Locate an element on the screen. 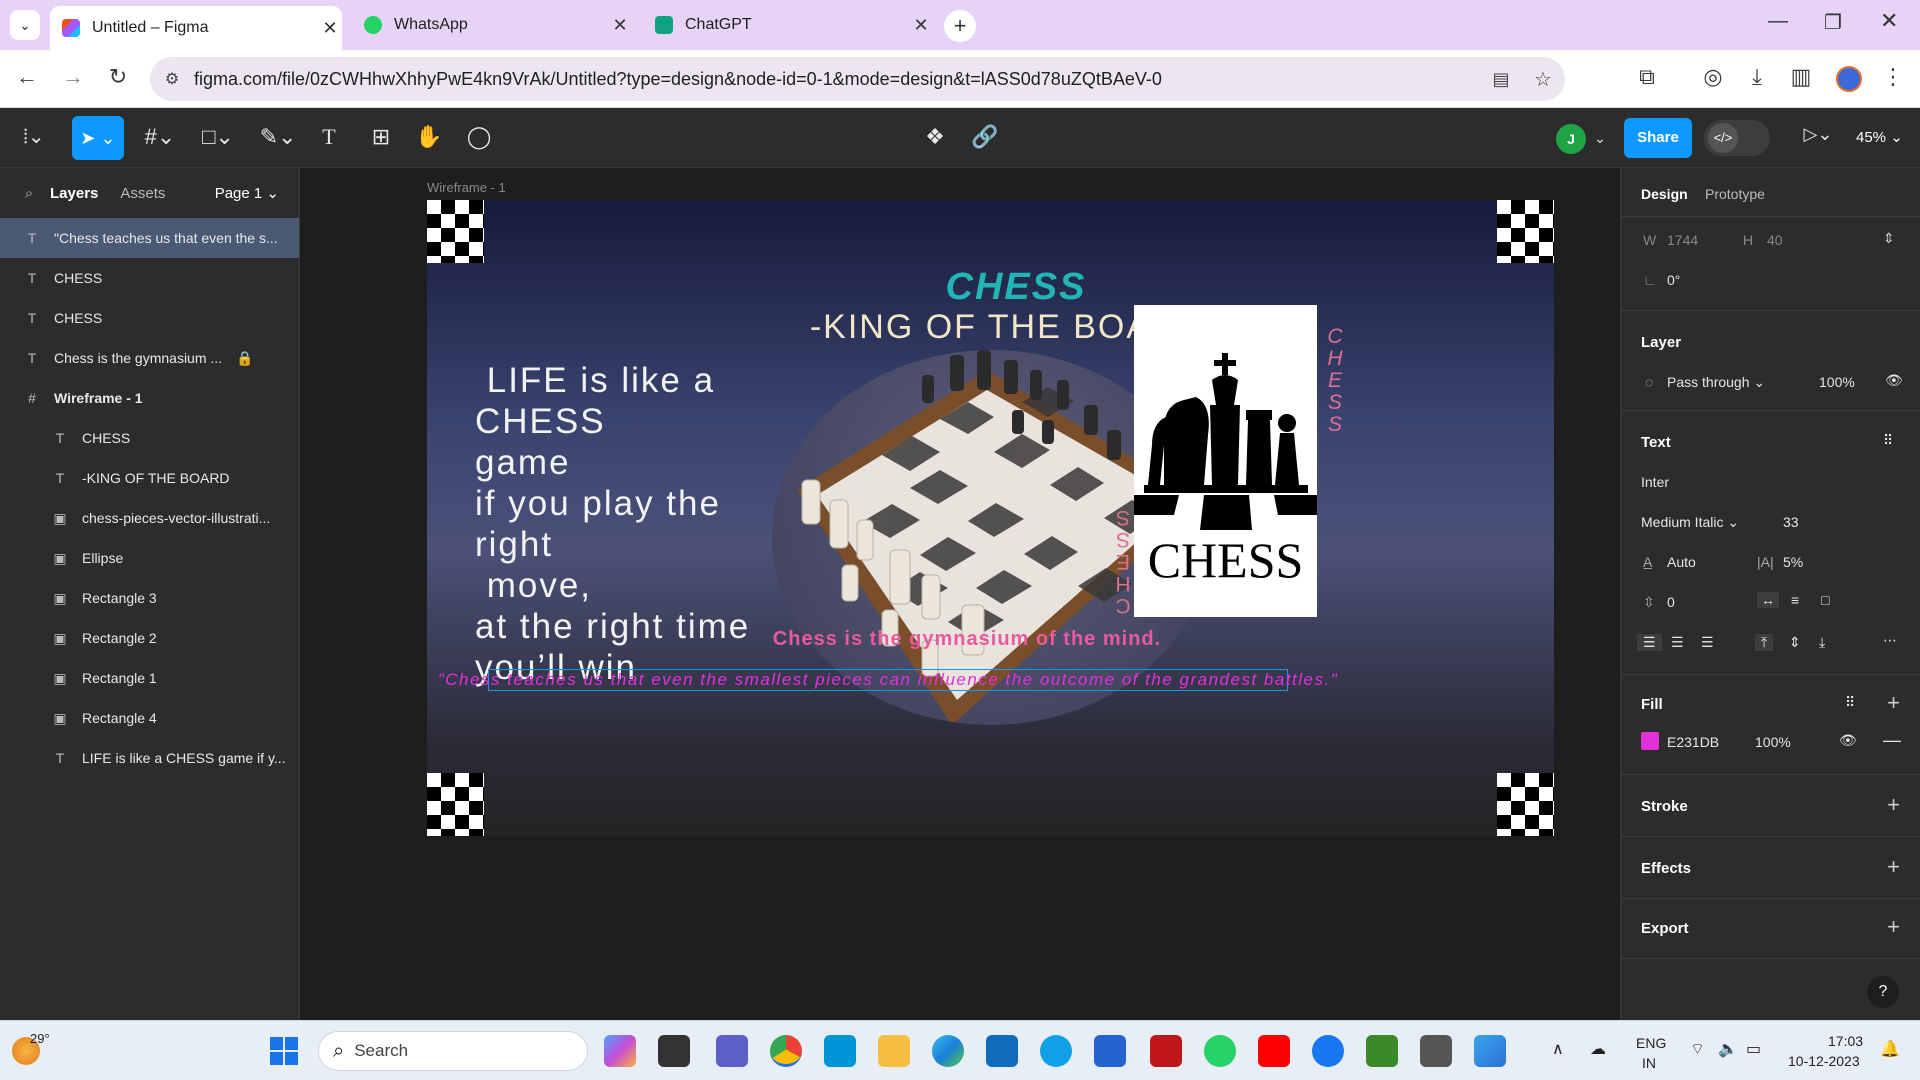 The height and width of the screenshot is (1080, 1920). align-top-icon: ⤒ is located at coordinates (1764, 642).